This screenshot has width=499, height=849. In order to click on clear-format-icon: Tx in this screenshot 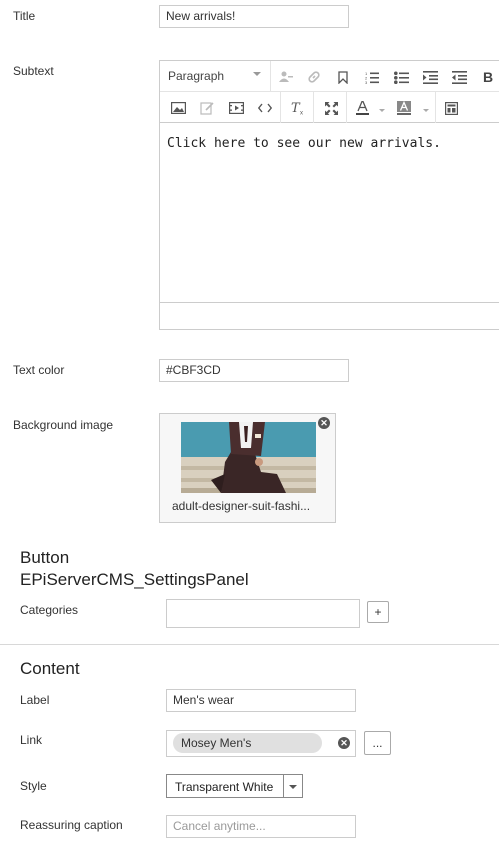, I will do `click(298, 108)`.